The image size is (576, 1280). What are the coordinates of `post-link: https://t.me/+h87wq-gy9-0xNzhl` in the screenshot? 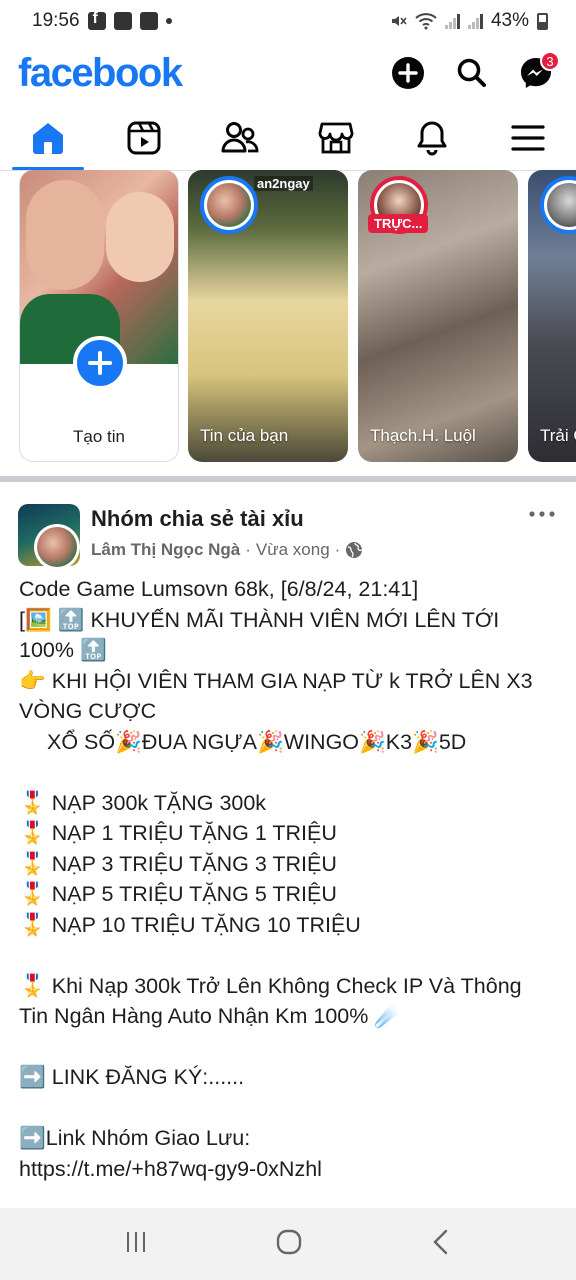 It's located at (289, 1169).